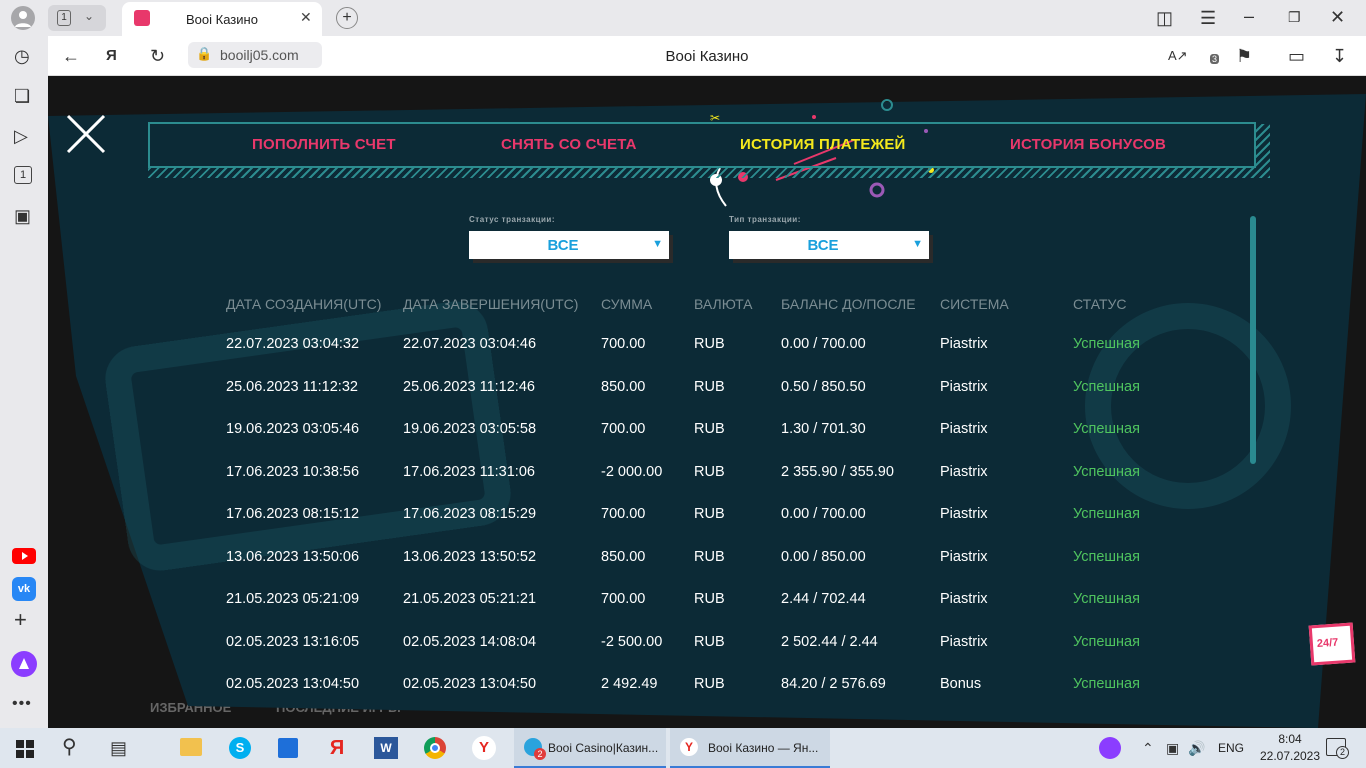 The height and width of the screenshot is (768, 1366). Describe the element at coordinates (1290, 739) in the screenshot. I see `clock-time: 8:04` at that location.